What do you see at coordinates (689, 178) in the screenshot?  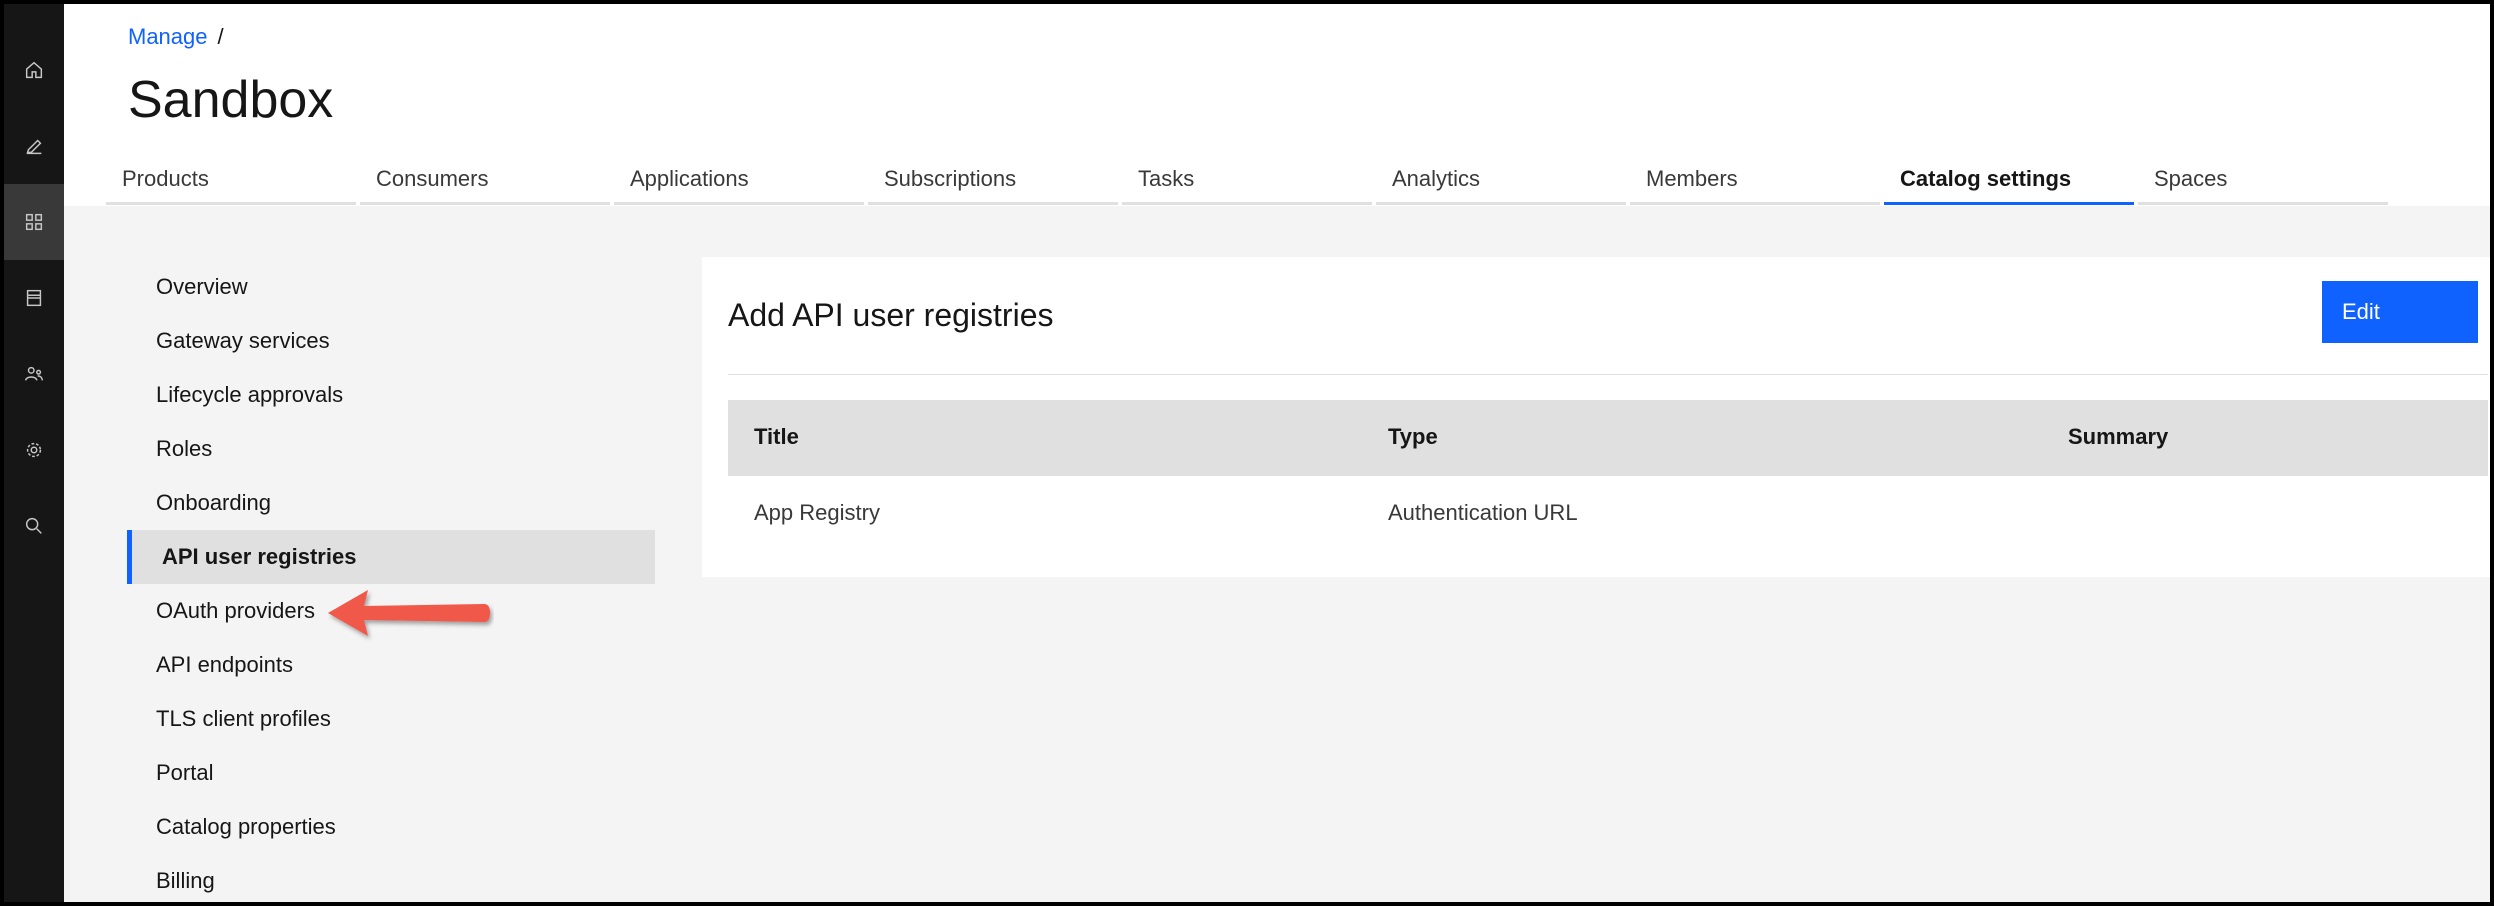 I see `tab-label: Applications` at bounding box center [689, 178].